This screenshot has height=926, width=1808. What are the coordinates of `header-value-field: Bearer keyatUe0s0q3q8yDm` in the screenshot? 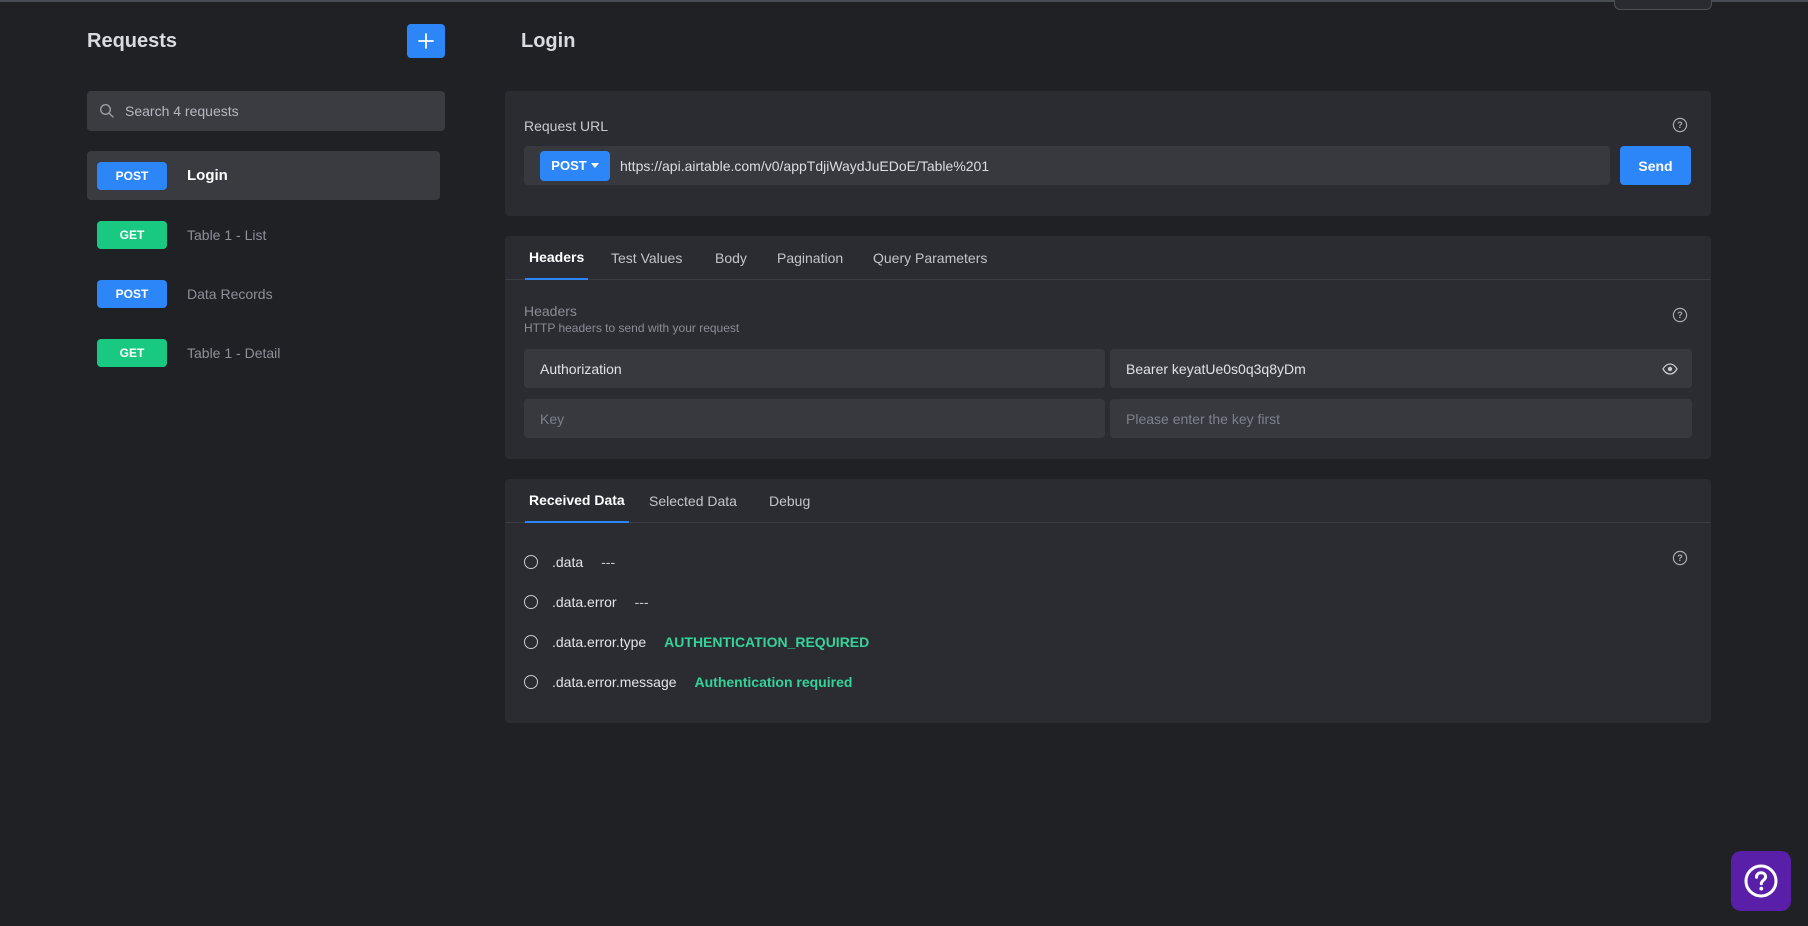 It's located at (1401, 368).